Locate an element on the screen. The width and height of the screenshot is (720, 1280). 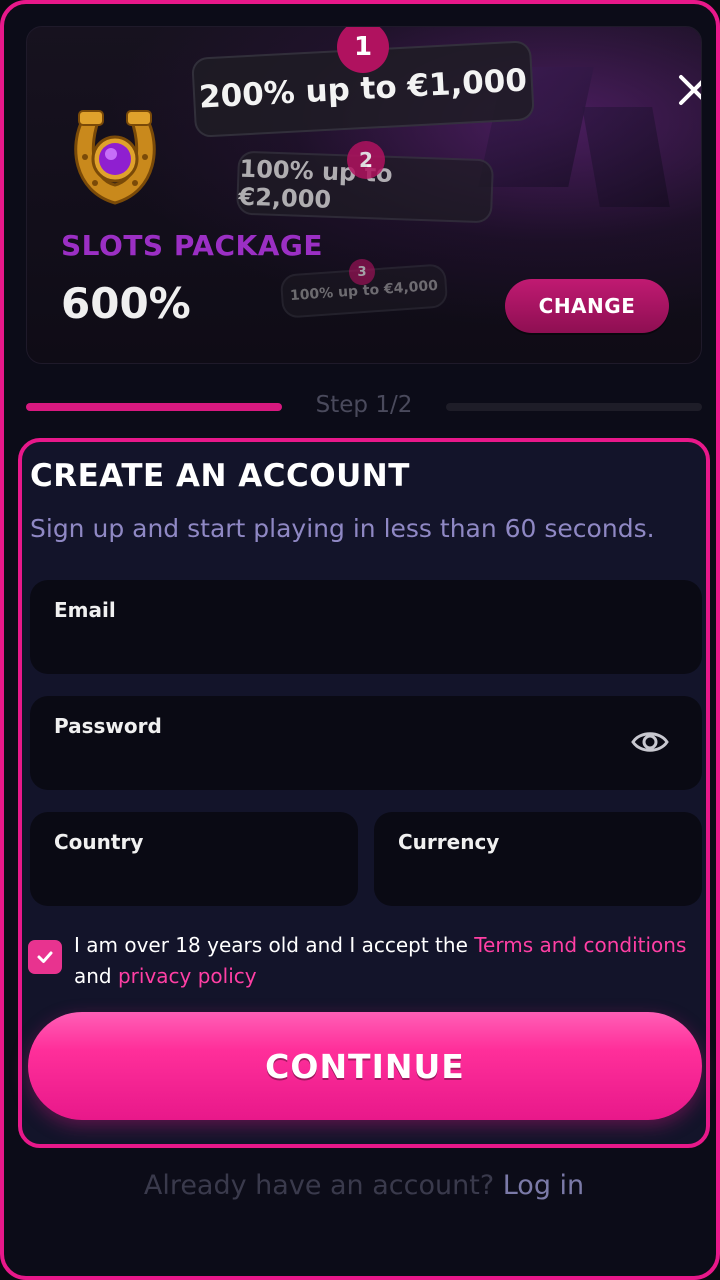
country-label: Country is located at coordinates (99, 842).